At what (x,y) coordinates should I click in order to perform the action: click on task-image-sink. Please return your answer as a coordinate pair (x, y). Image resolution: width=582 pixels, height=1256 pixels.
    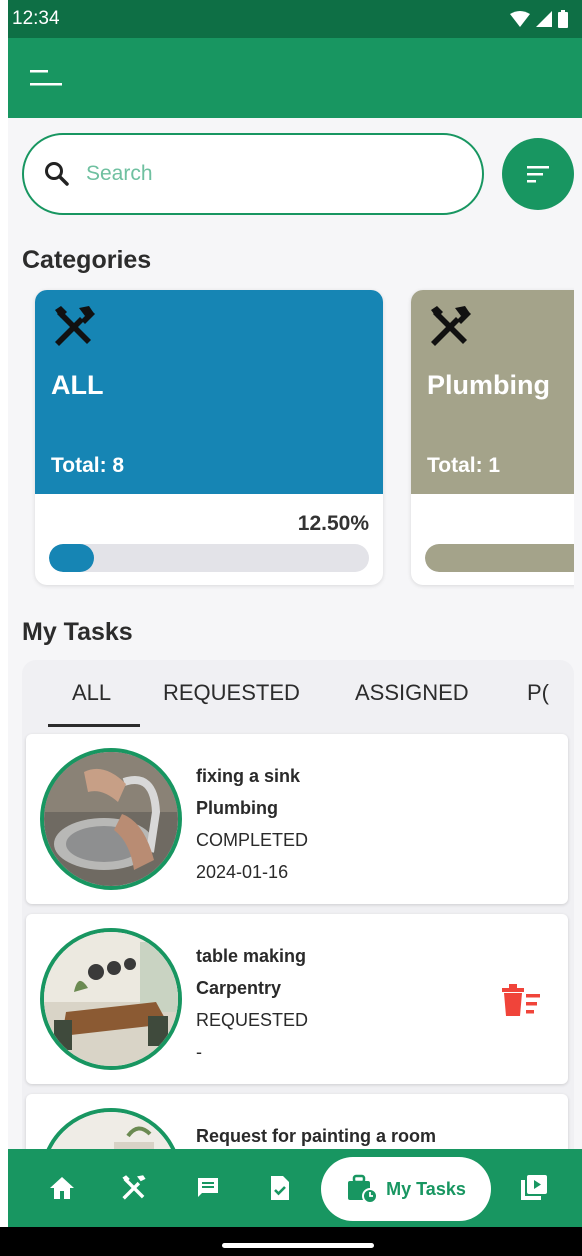
    Looking at the image, I should click on (111, 819).